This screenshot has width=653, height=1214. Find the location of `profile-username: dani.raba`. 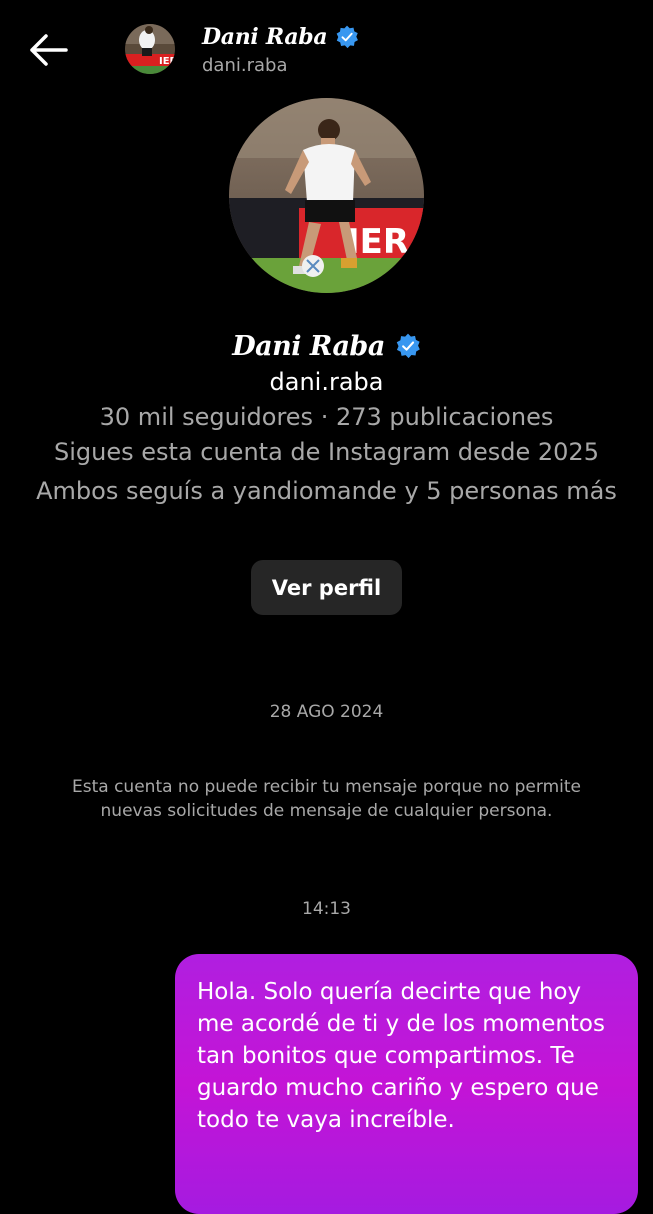

profile-username: dani.raba is located at coordinates (326, 382).